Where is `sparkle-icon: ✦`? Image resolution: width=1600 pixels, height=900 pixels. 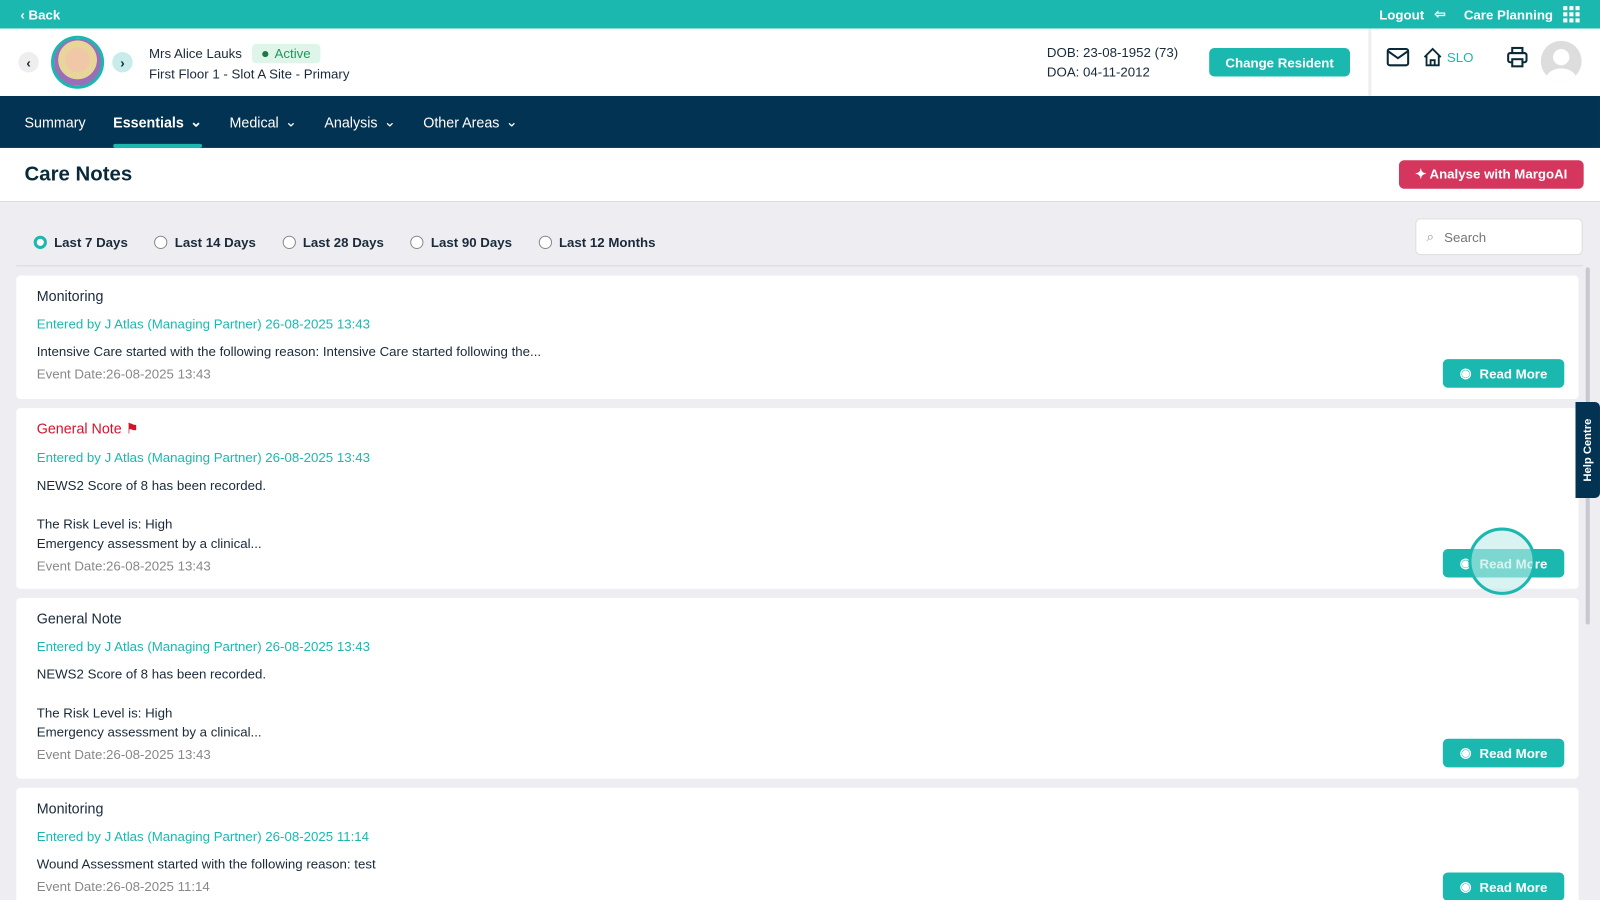
sparkle-icon: ✦ is located at coordinates (1422, 174).